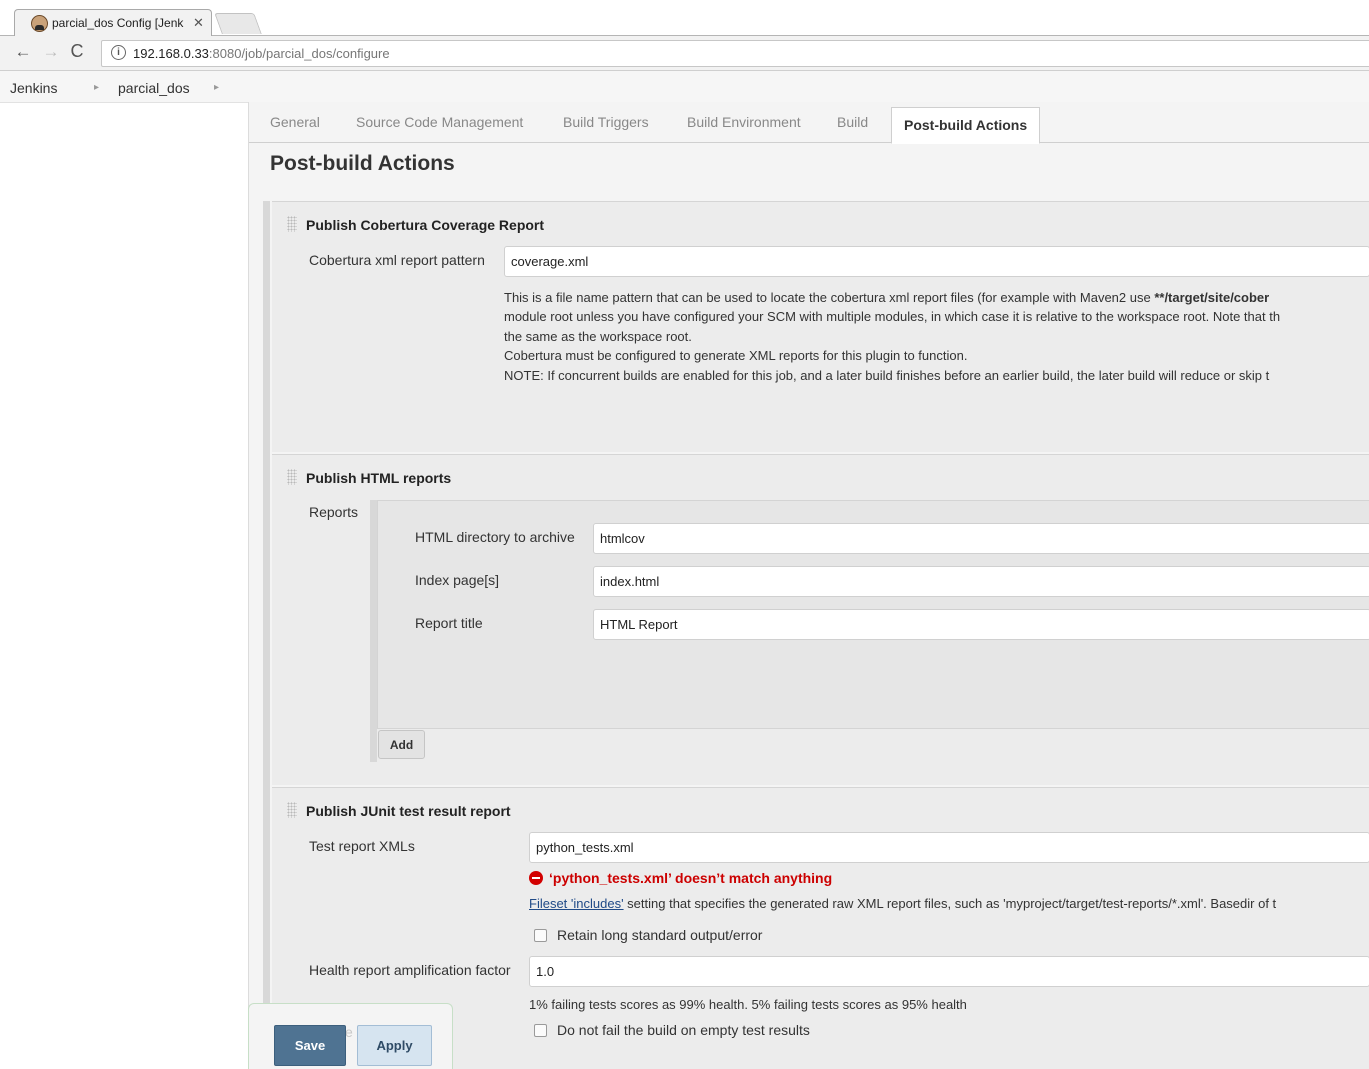 The height and width of the screenshot is (1069, 1369). What do you see at coordinates (310, 1045) in the screenshot?
I see `save-button: Save` at bounding box center [310, 1045].